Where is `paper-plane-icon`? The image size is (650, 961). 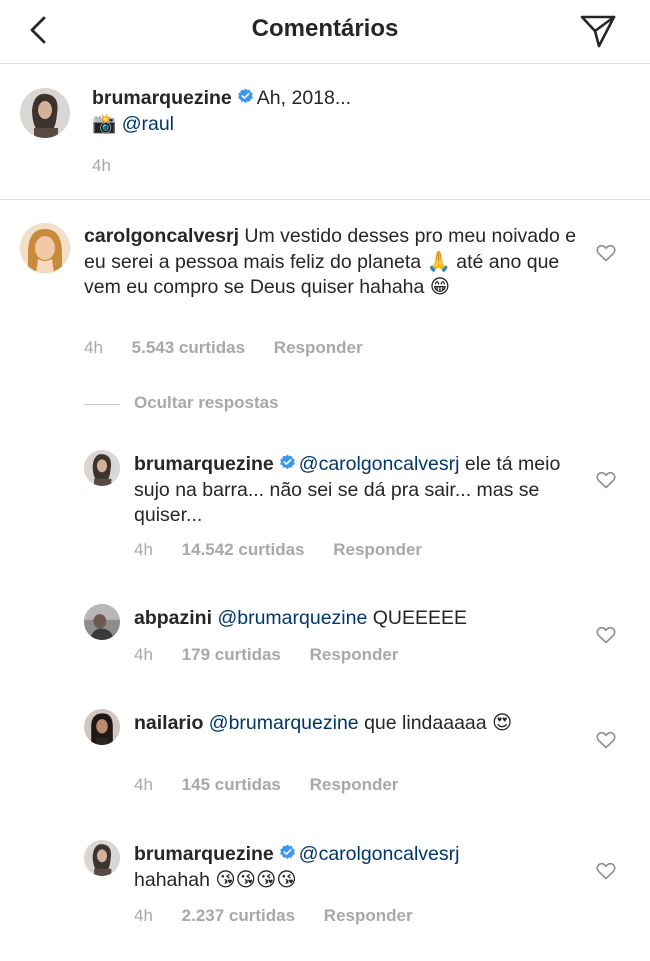 paper-plane-icon is located at coordinates (598, 31).